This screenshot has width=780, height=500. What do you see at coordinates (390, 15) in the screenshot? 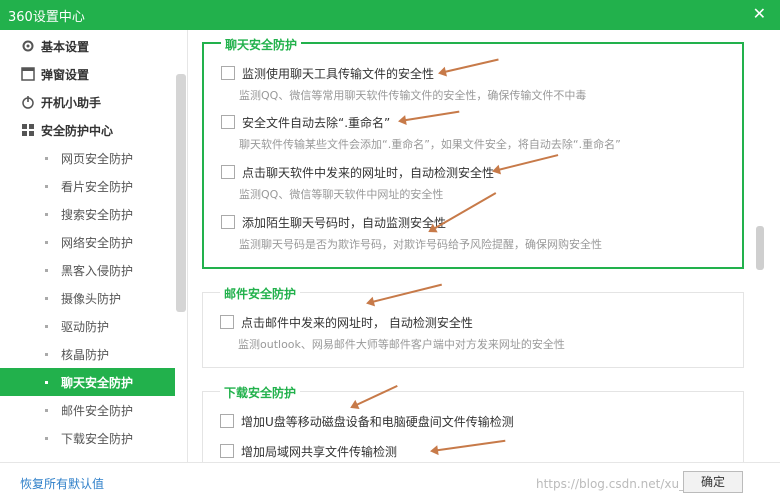
I see `title-bar: 360设置中心 ✕` at bounding box center [390, 15].